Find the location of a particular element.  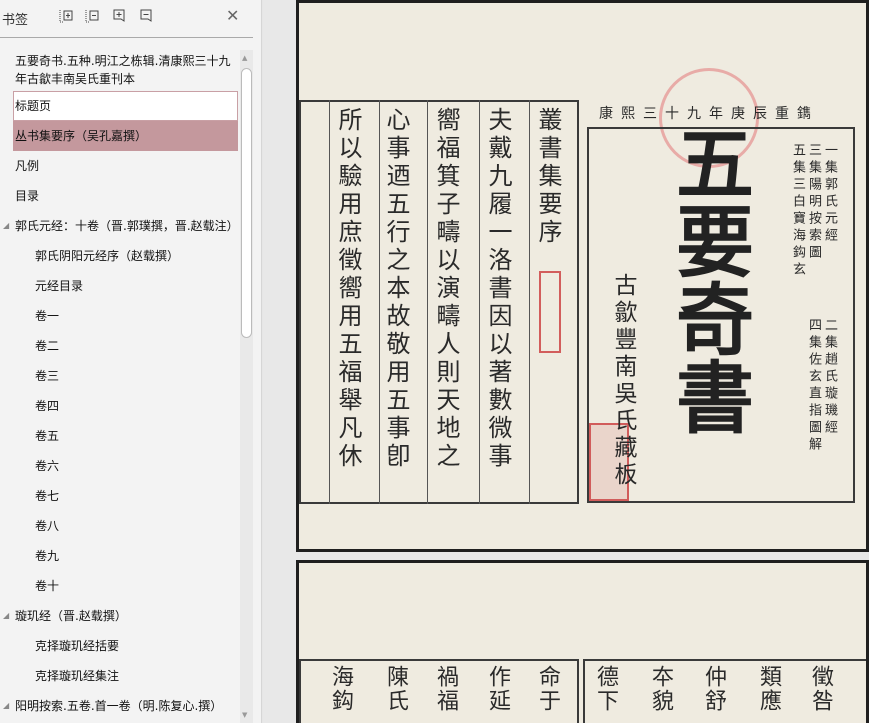

page-2: 命于 作延 禍福 陳氏 海鈎 德下 夲貌 仲舒 類應 徵咎 is located at coordinates (582, 641).